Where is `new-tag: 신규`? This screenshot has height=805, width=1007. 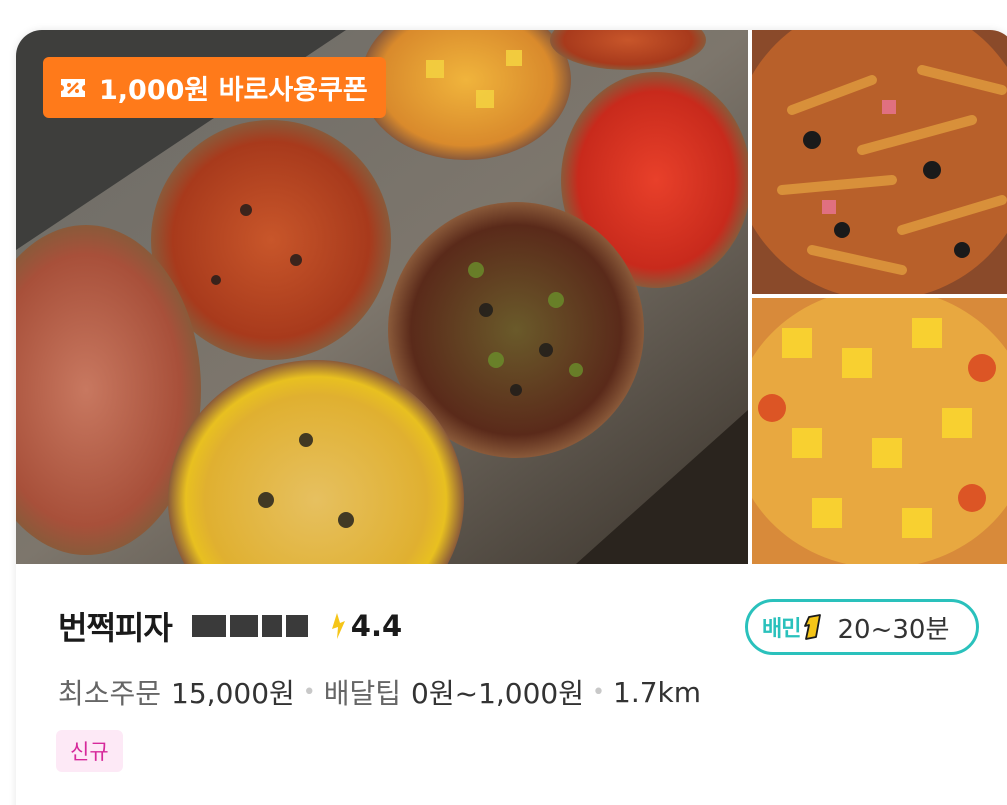
new-tag: 신규 is located at coordinates (89, 751).